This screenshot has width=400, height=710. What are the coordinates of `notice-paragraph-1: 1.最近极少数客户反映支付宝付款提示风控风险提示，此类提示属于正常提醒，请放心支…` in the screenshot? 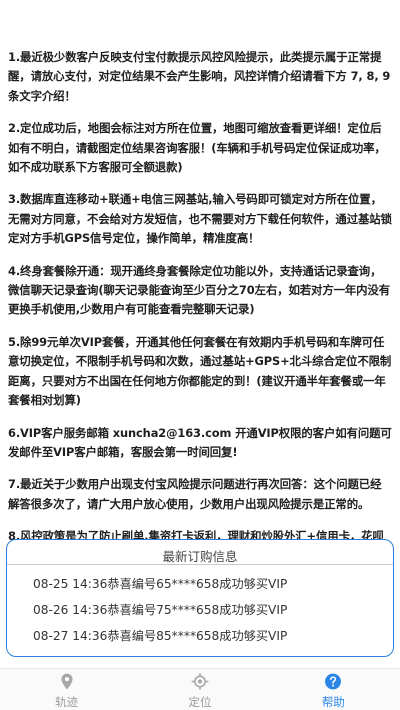 It's located at (199, 76).